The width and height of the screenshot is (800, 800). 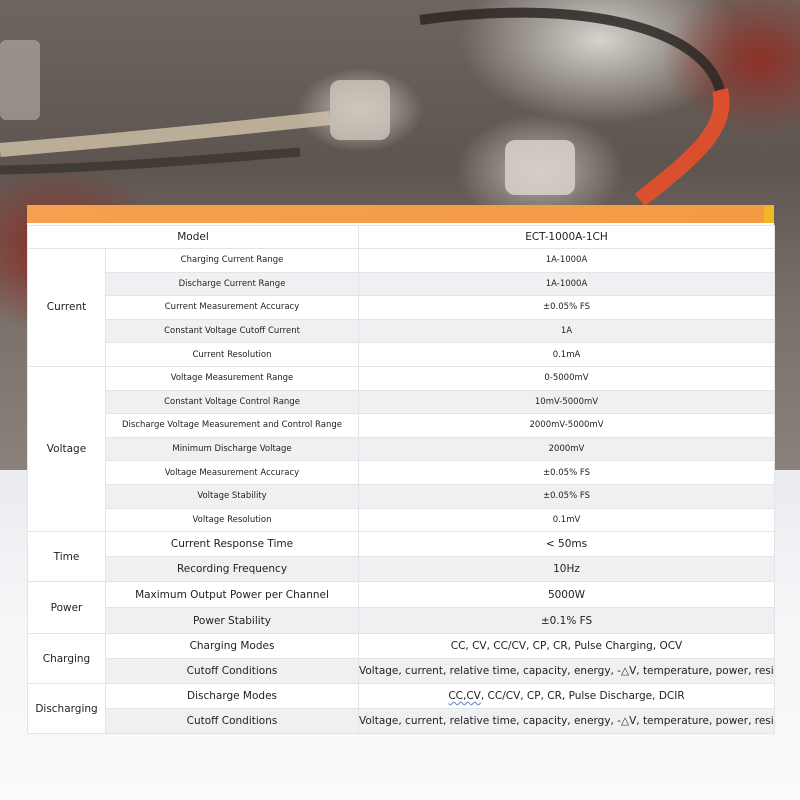 I want to click on param-label: Minimum Discharge Voltage, so click(x=232, y=449).